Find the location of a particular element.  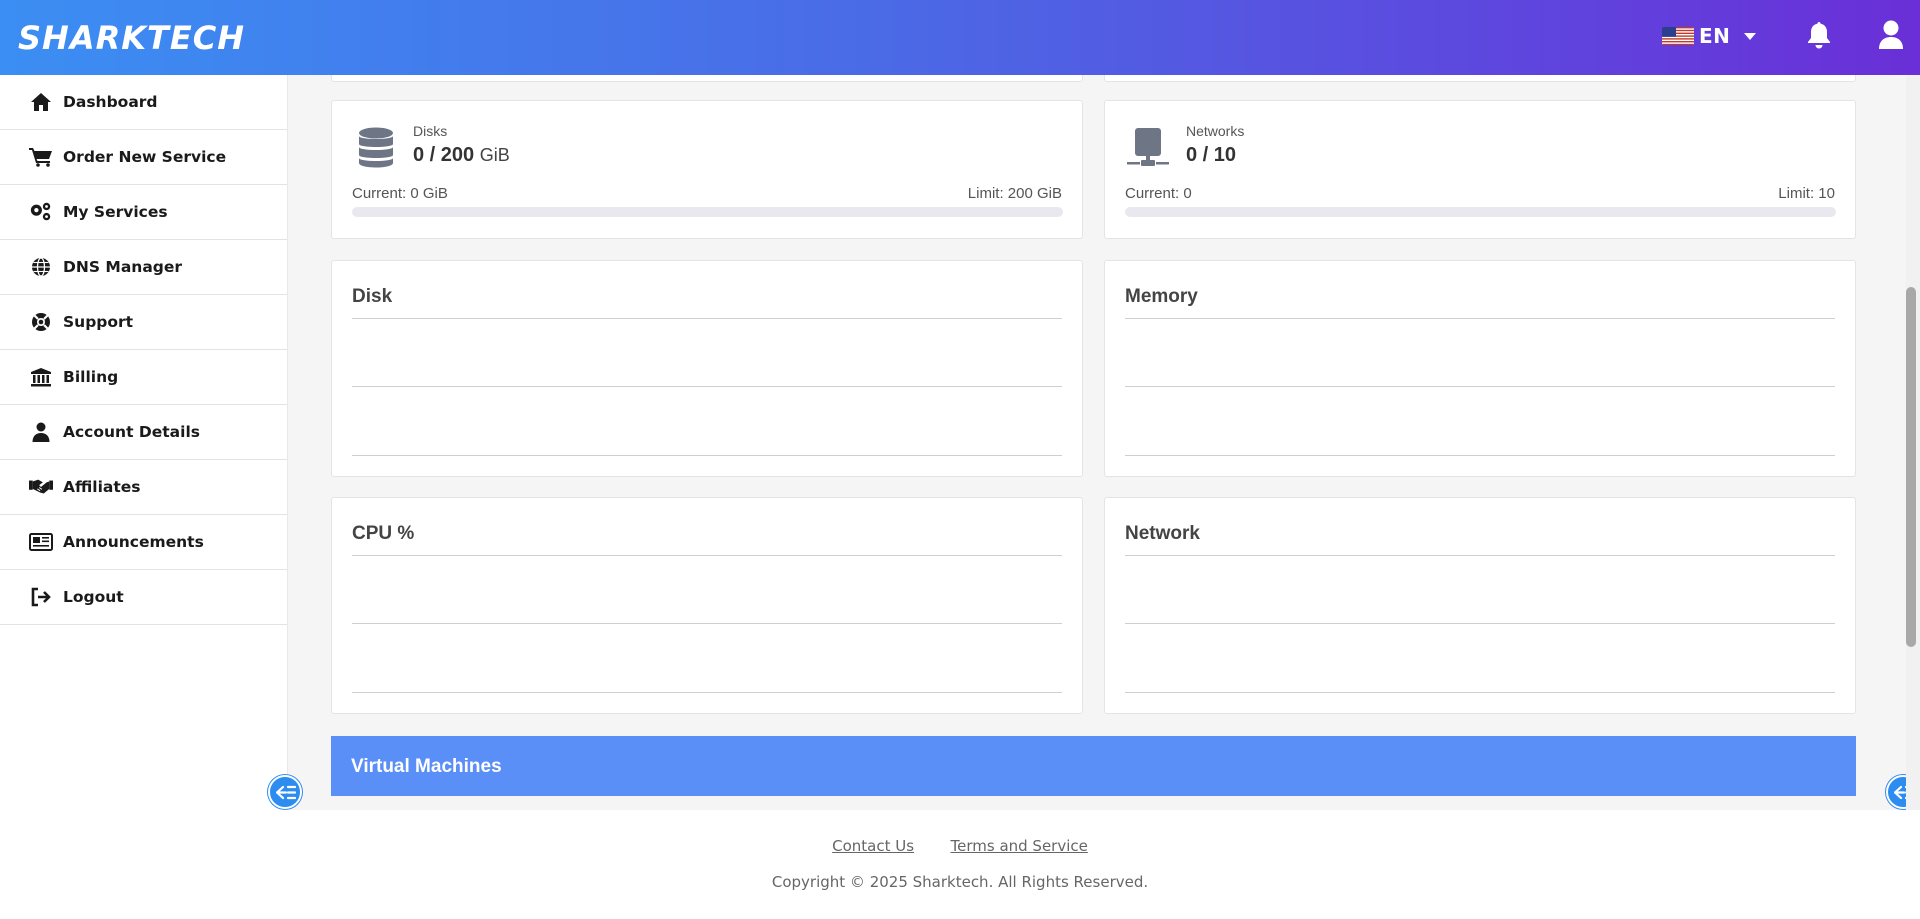

sidebar-item-order-new-service: Order New Service is located at coordinates (143, 157).